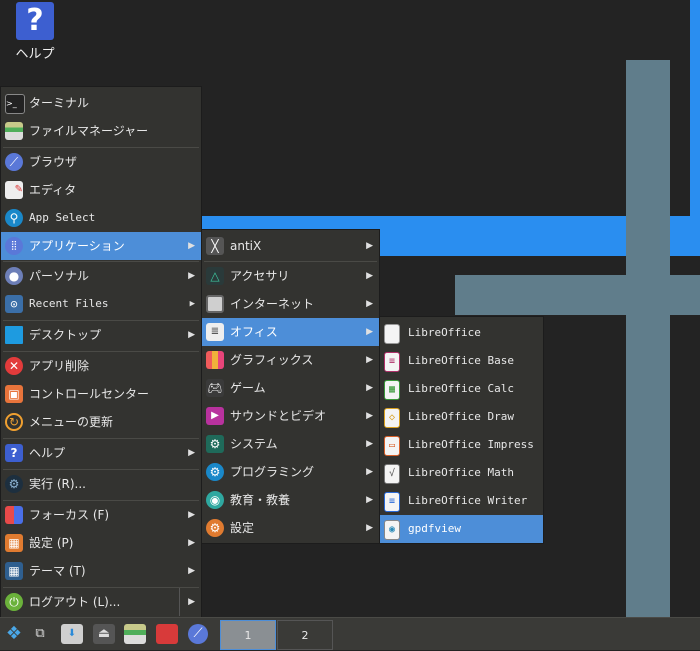 This screenshot has height=651, width=700. I want to click on menu-item-label: 設定 (P), so click(51, 543).